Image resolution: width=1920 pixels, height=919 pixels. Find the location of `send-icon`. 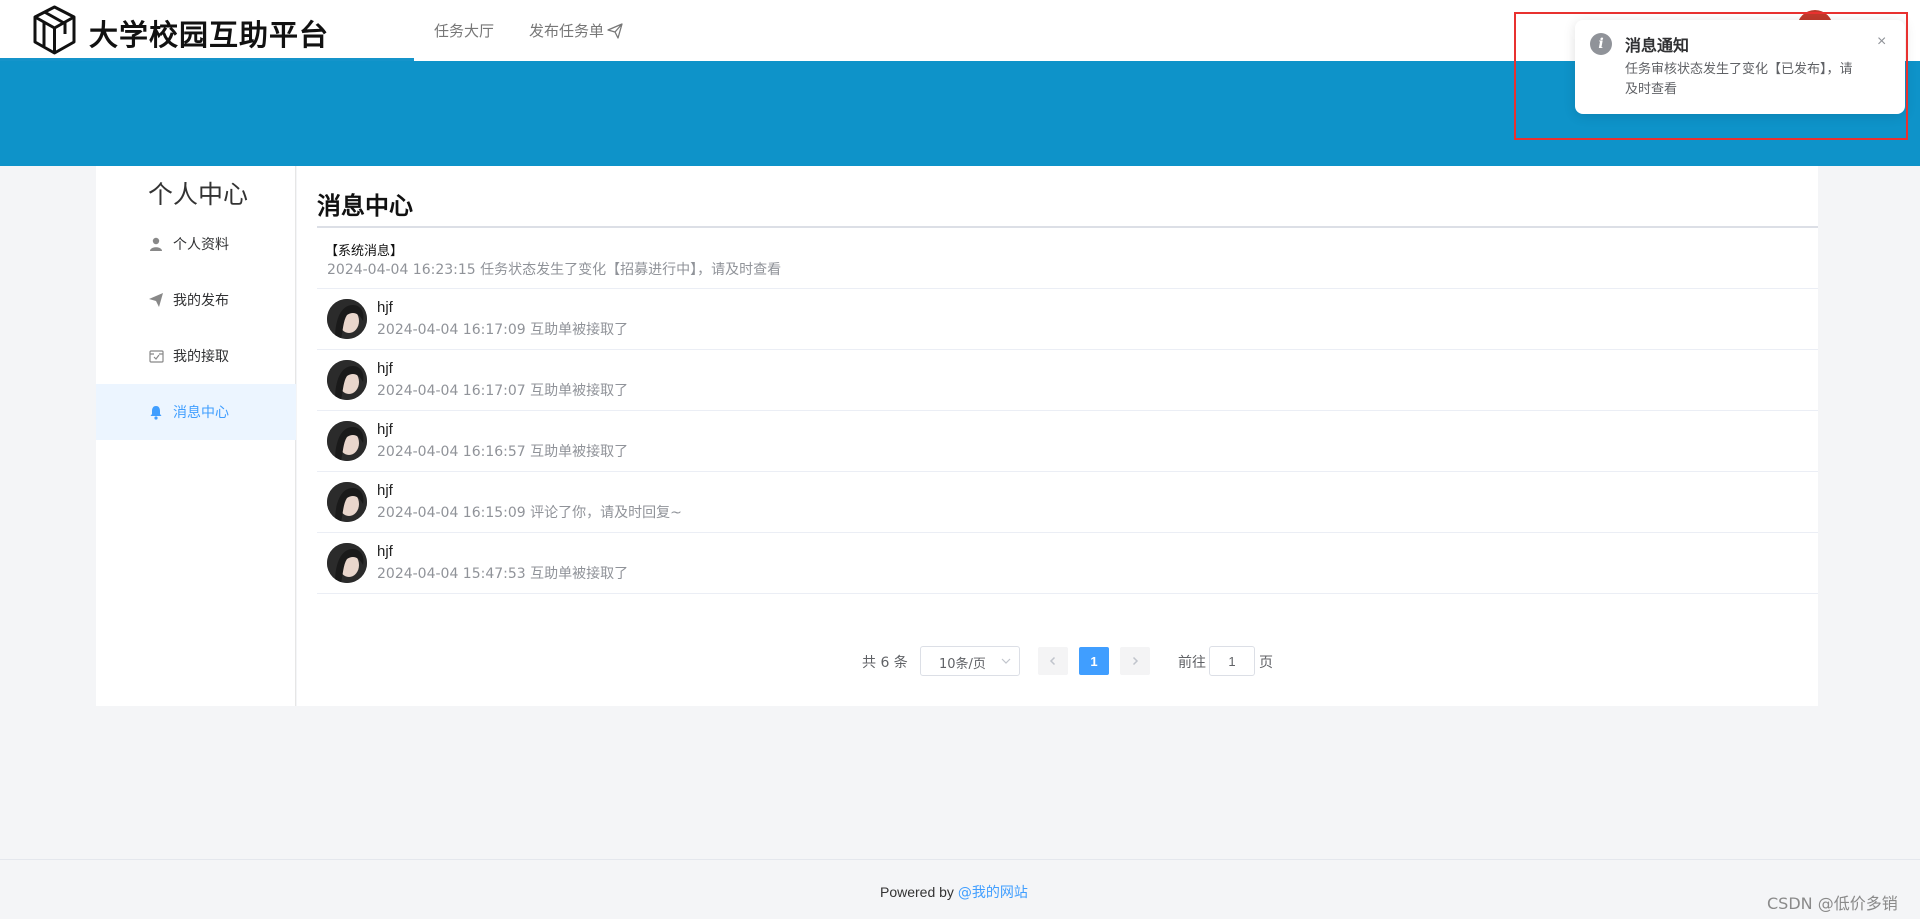

send-icon is located at coordinates (156, 300).